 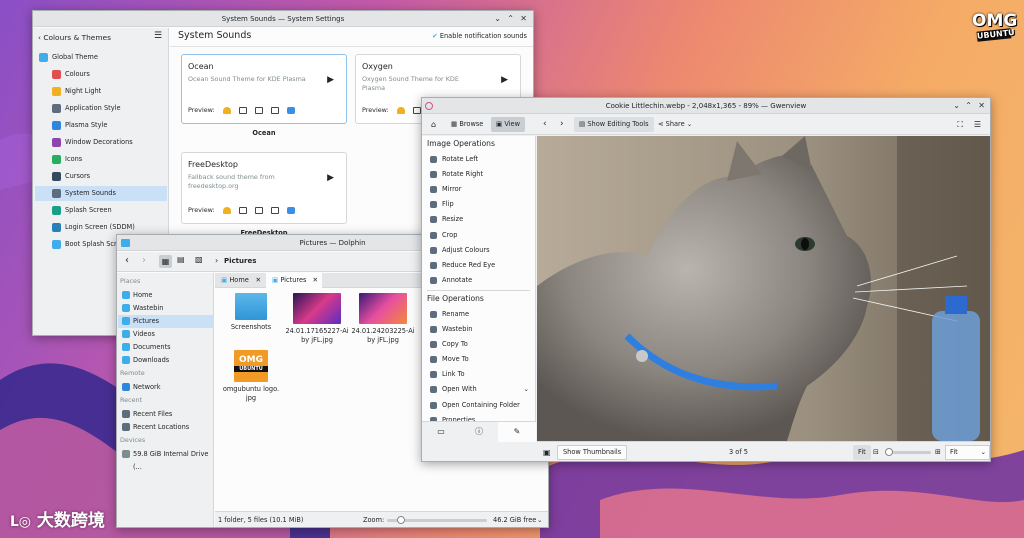 What do you see at coordinates (614, 124) in the screenshot?
I see `show-editing-tools-button: ▤ Show Editing Tools` at bounding box center [614, 124].